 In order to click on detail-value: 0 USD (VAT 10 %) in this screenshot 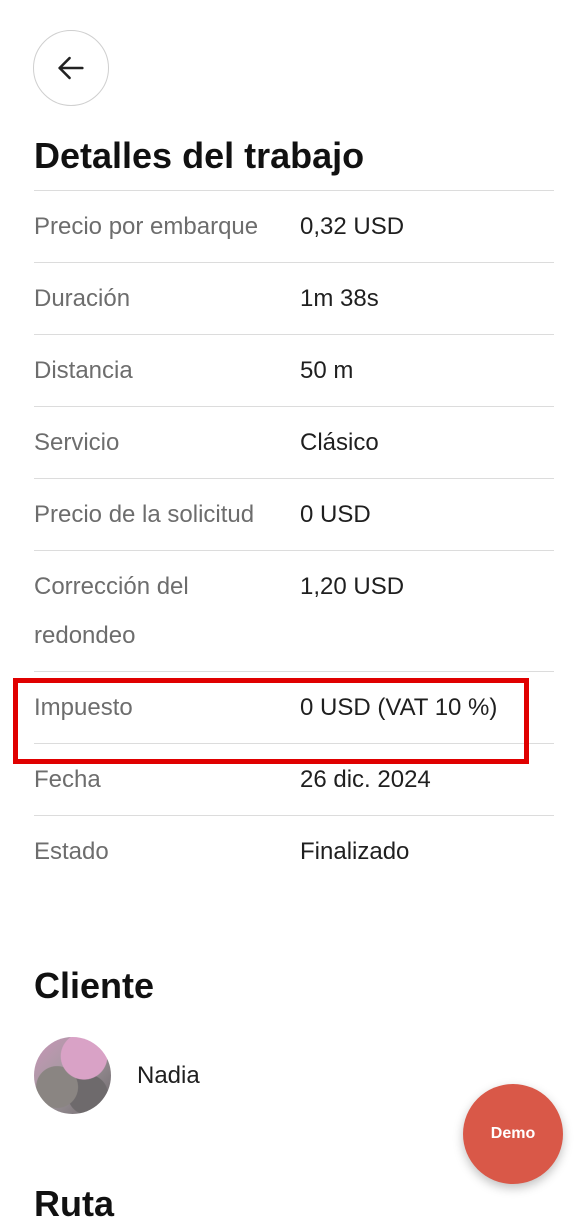, I will do `click(399, 707)`.